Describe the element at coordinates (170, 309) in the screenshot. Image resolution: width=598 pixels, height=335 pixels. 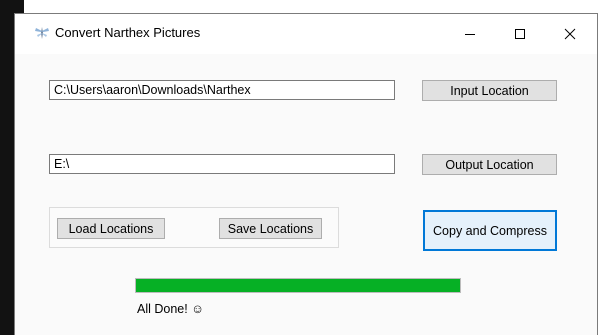
I see `status-text: All Done! ☺` at that location.